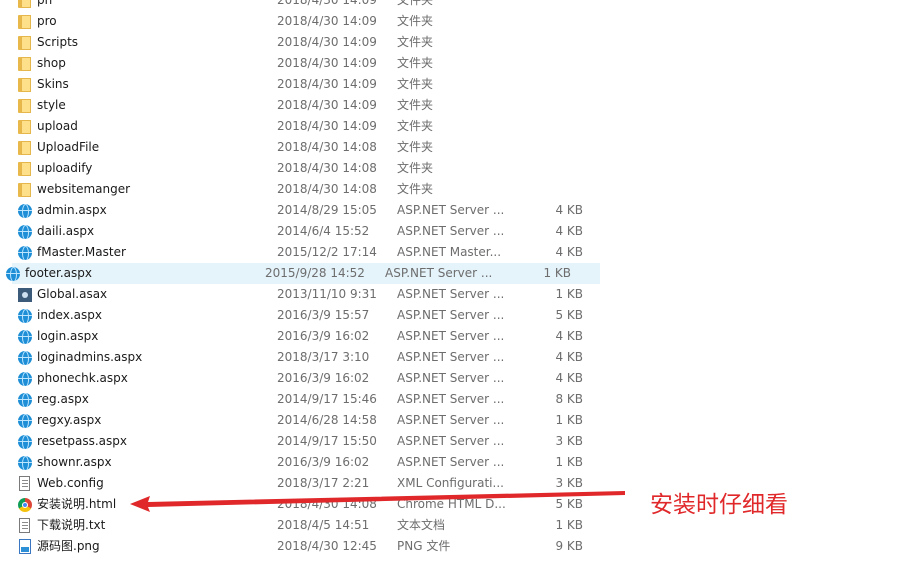 The image size is (904, 563). I want to click on annotation-note: 安装时仔细看, so click(719, 505).